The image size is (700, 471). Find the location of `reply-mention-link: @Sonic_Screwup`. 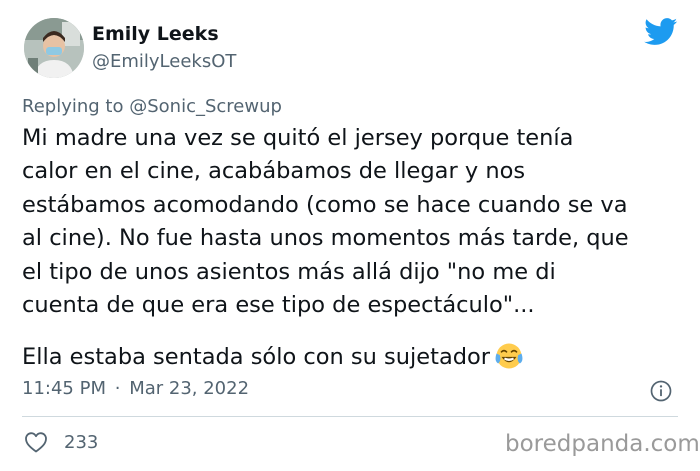

reply-mention-link: @Sonic_Screwup is located at coordinates (205, 106).